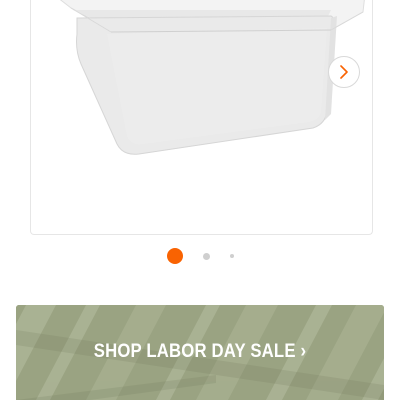  I want to click on next-image-button, so click(344, 72).